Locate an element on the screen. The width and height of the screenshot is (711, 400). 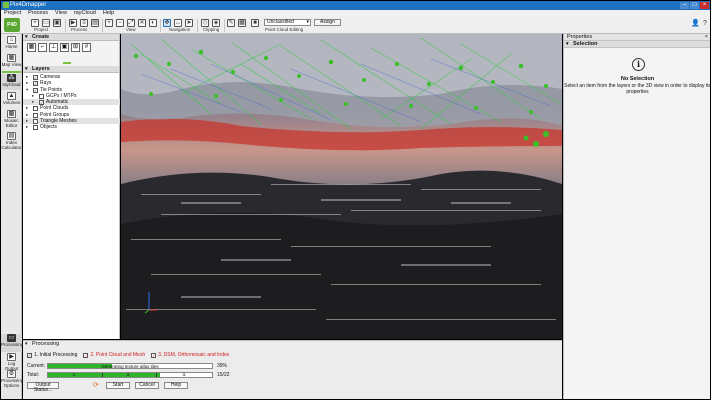
assign-button: Assign is located at coordinates (327, 22).